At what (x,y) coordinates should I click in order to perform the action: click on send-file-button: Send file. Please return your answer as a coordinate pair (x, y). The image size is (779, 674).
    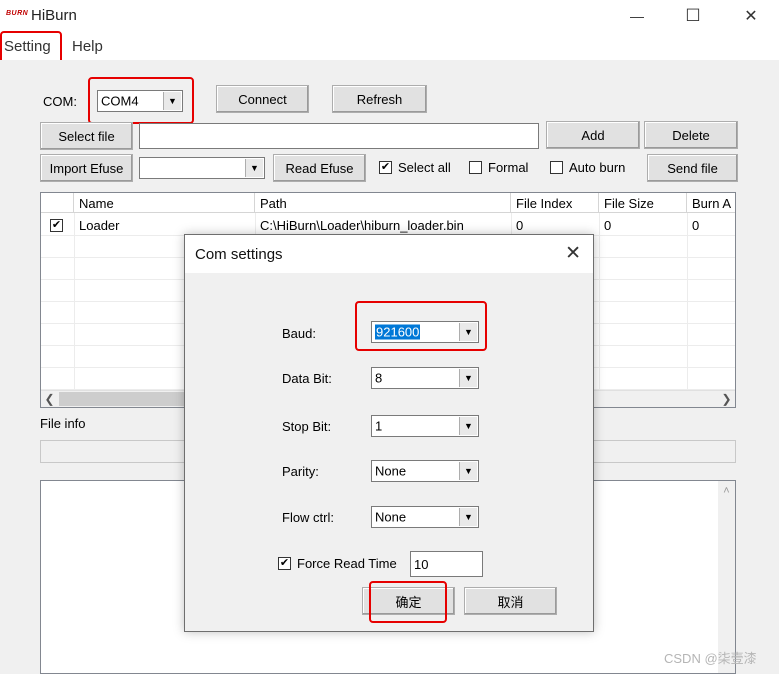
    Looking at the image, I should click on (692, 168).